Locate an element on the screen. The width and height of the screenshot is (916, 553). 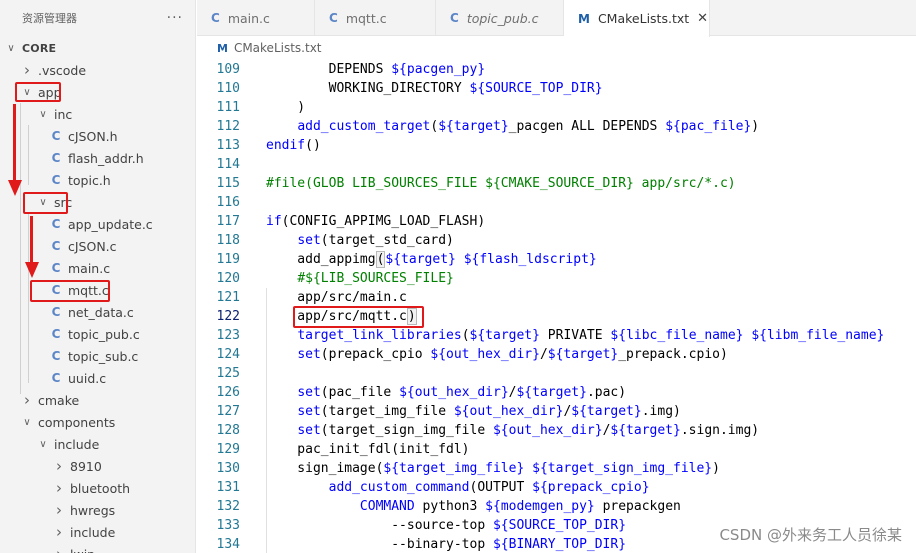
line-number: 115 is located at coordinates (228, 183).